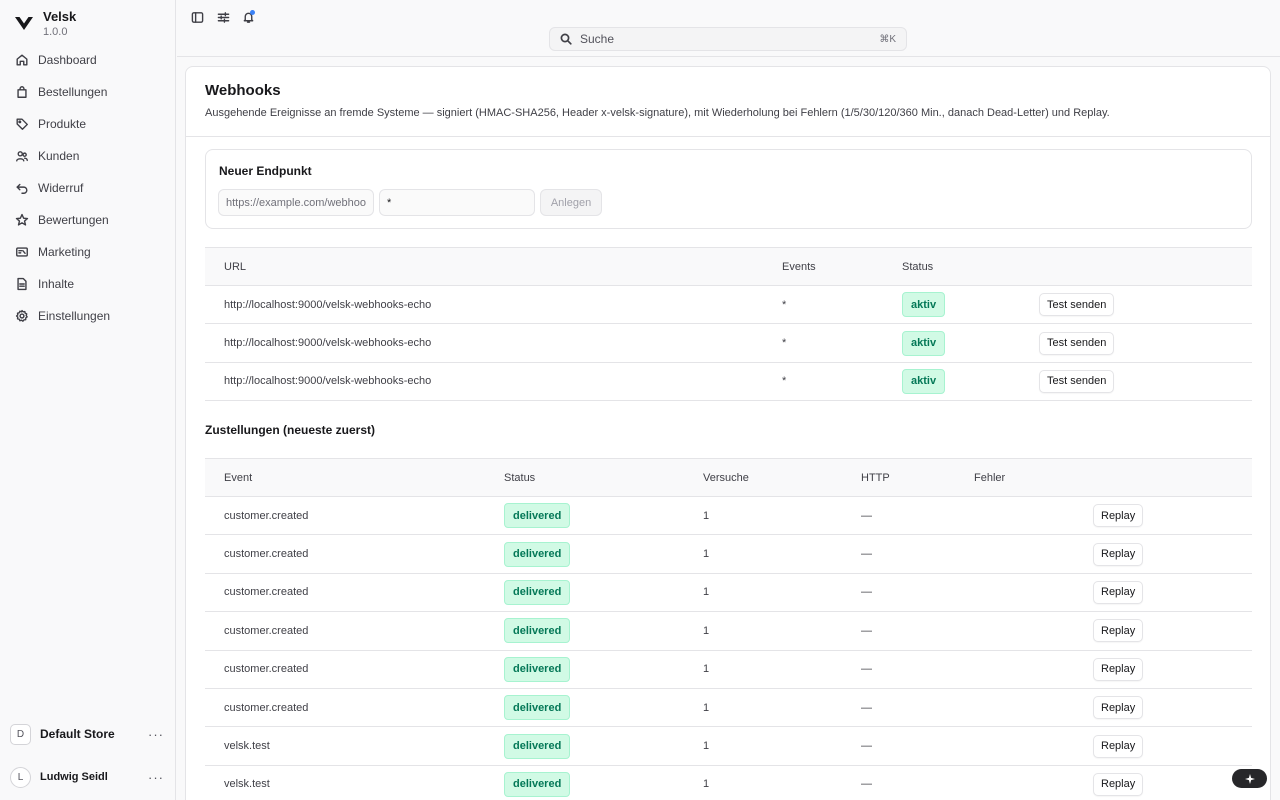 Image resolution: width=1280 pixels, height=800 pixels. What do you see at coordinates (22, 60) in the screenshot?
I see `home-icon` at bounding box center [22, 60].